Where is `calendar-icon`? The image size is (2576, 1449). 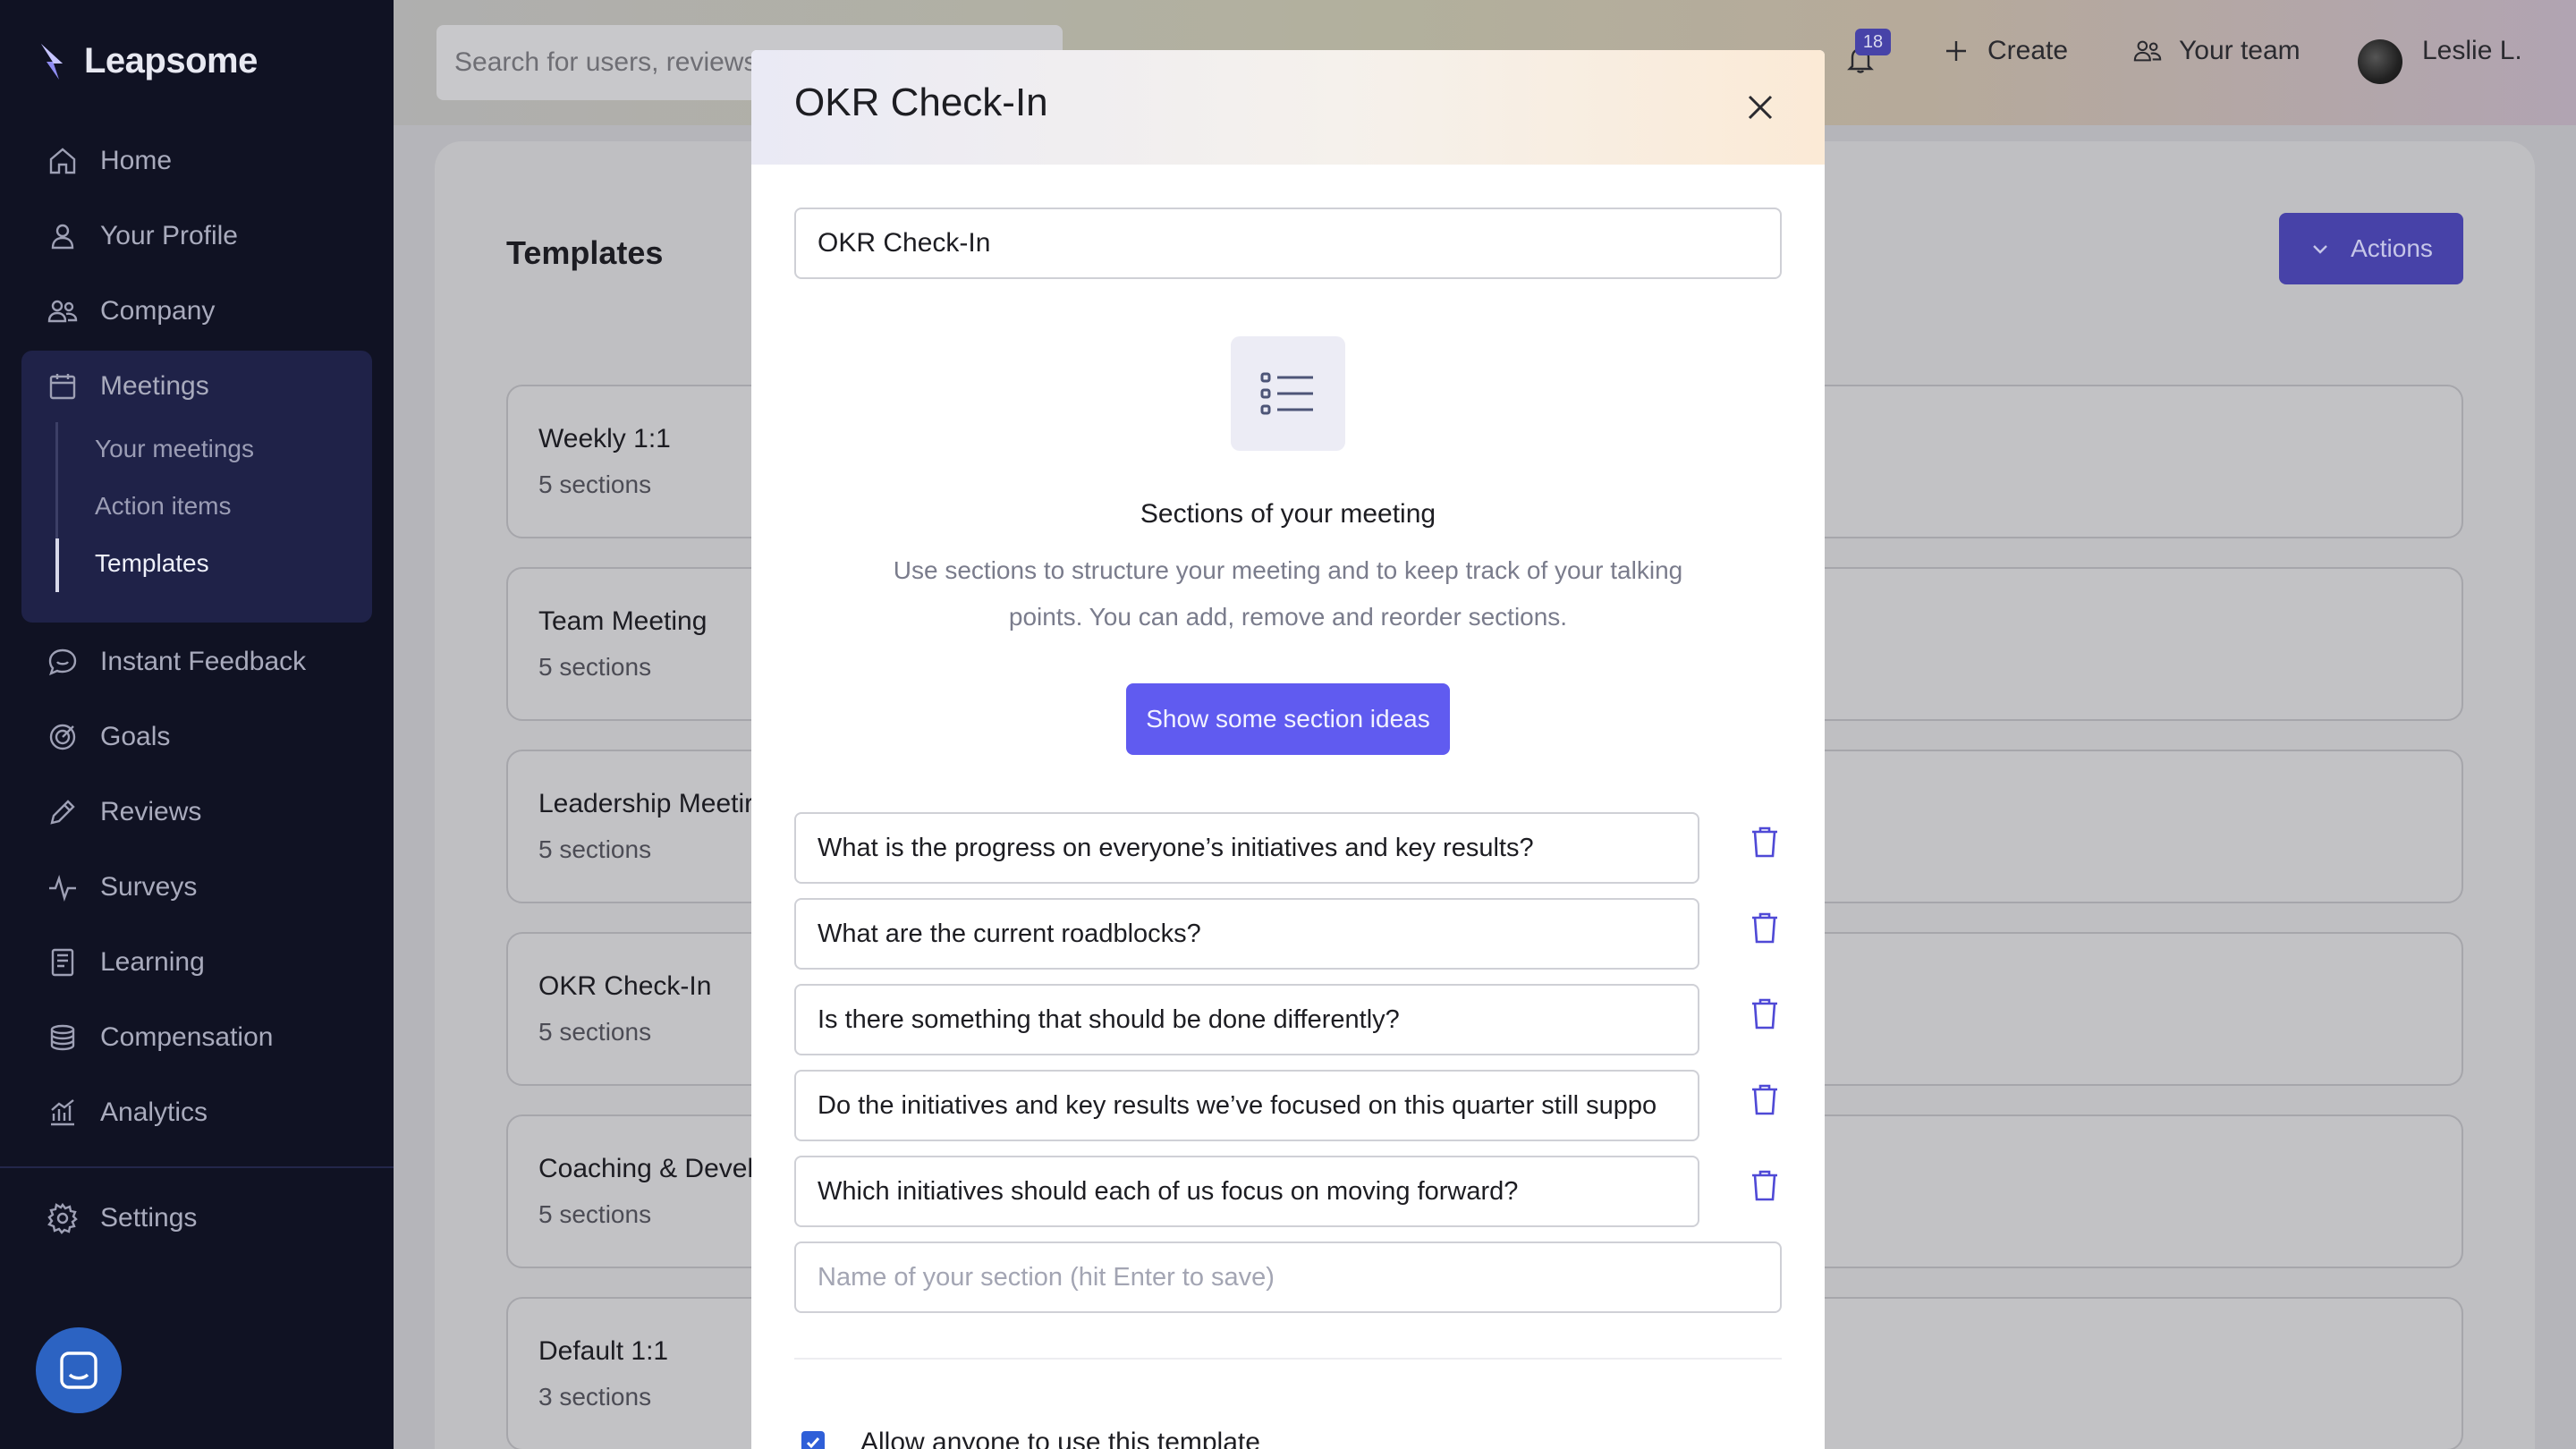 calendar-icon is located at coordinates (62, 387).